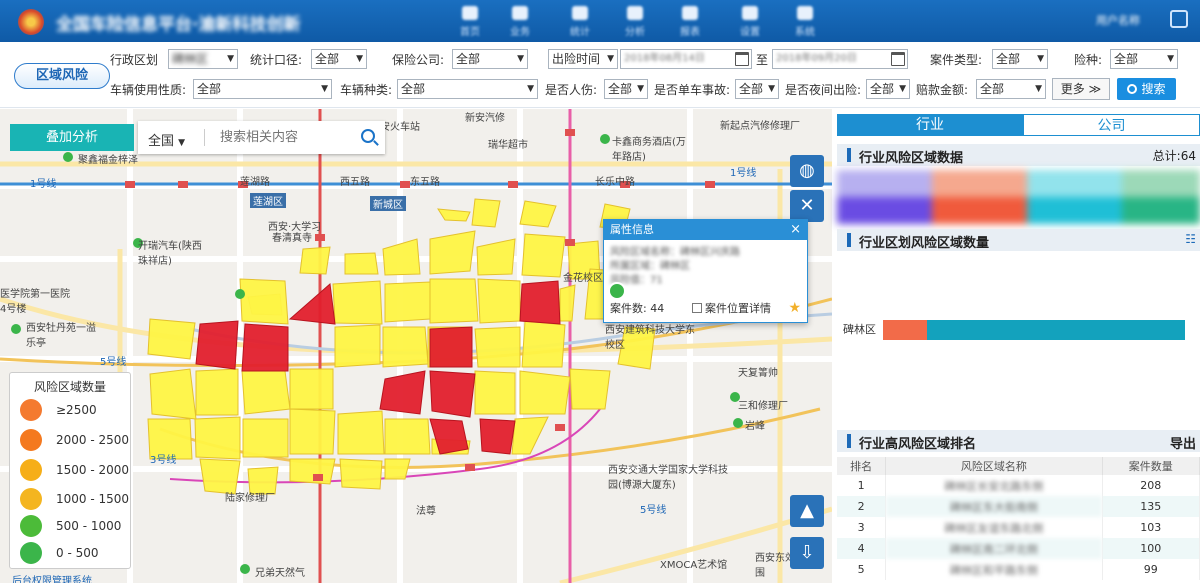 Image resolution: width=1200 pixels, height=583 pixels. What do you see at coordinates (520, 21) in the screenshot?
I see `nav-item-business: 业务` at bounding box center [520, 21].